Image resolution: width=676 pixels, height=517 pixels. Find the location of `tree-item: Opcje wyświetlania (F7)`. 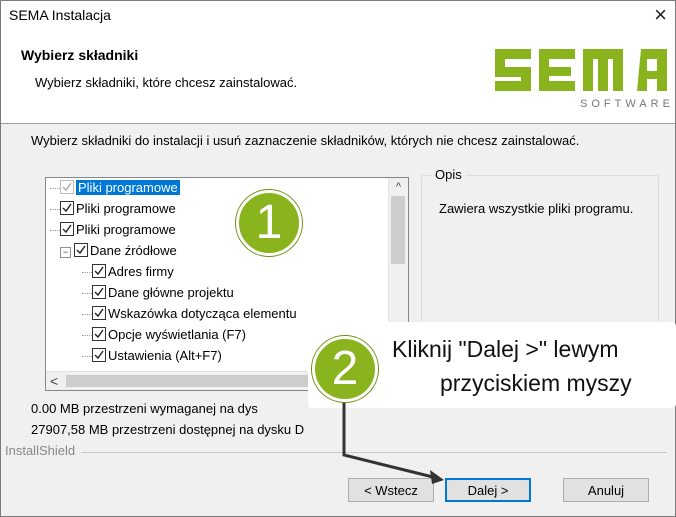

tree-item: Opcje wyświetlania (F7) is located at coordinates (164, 335).